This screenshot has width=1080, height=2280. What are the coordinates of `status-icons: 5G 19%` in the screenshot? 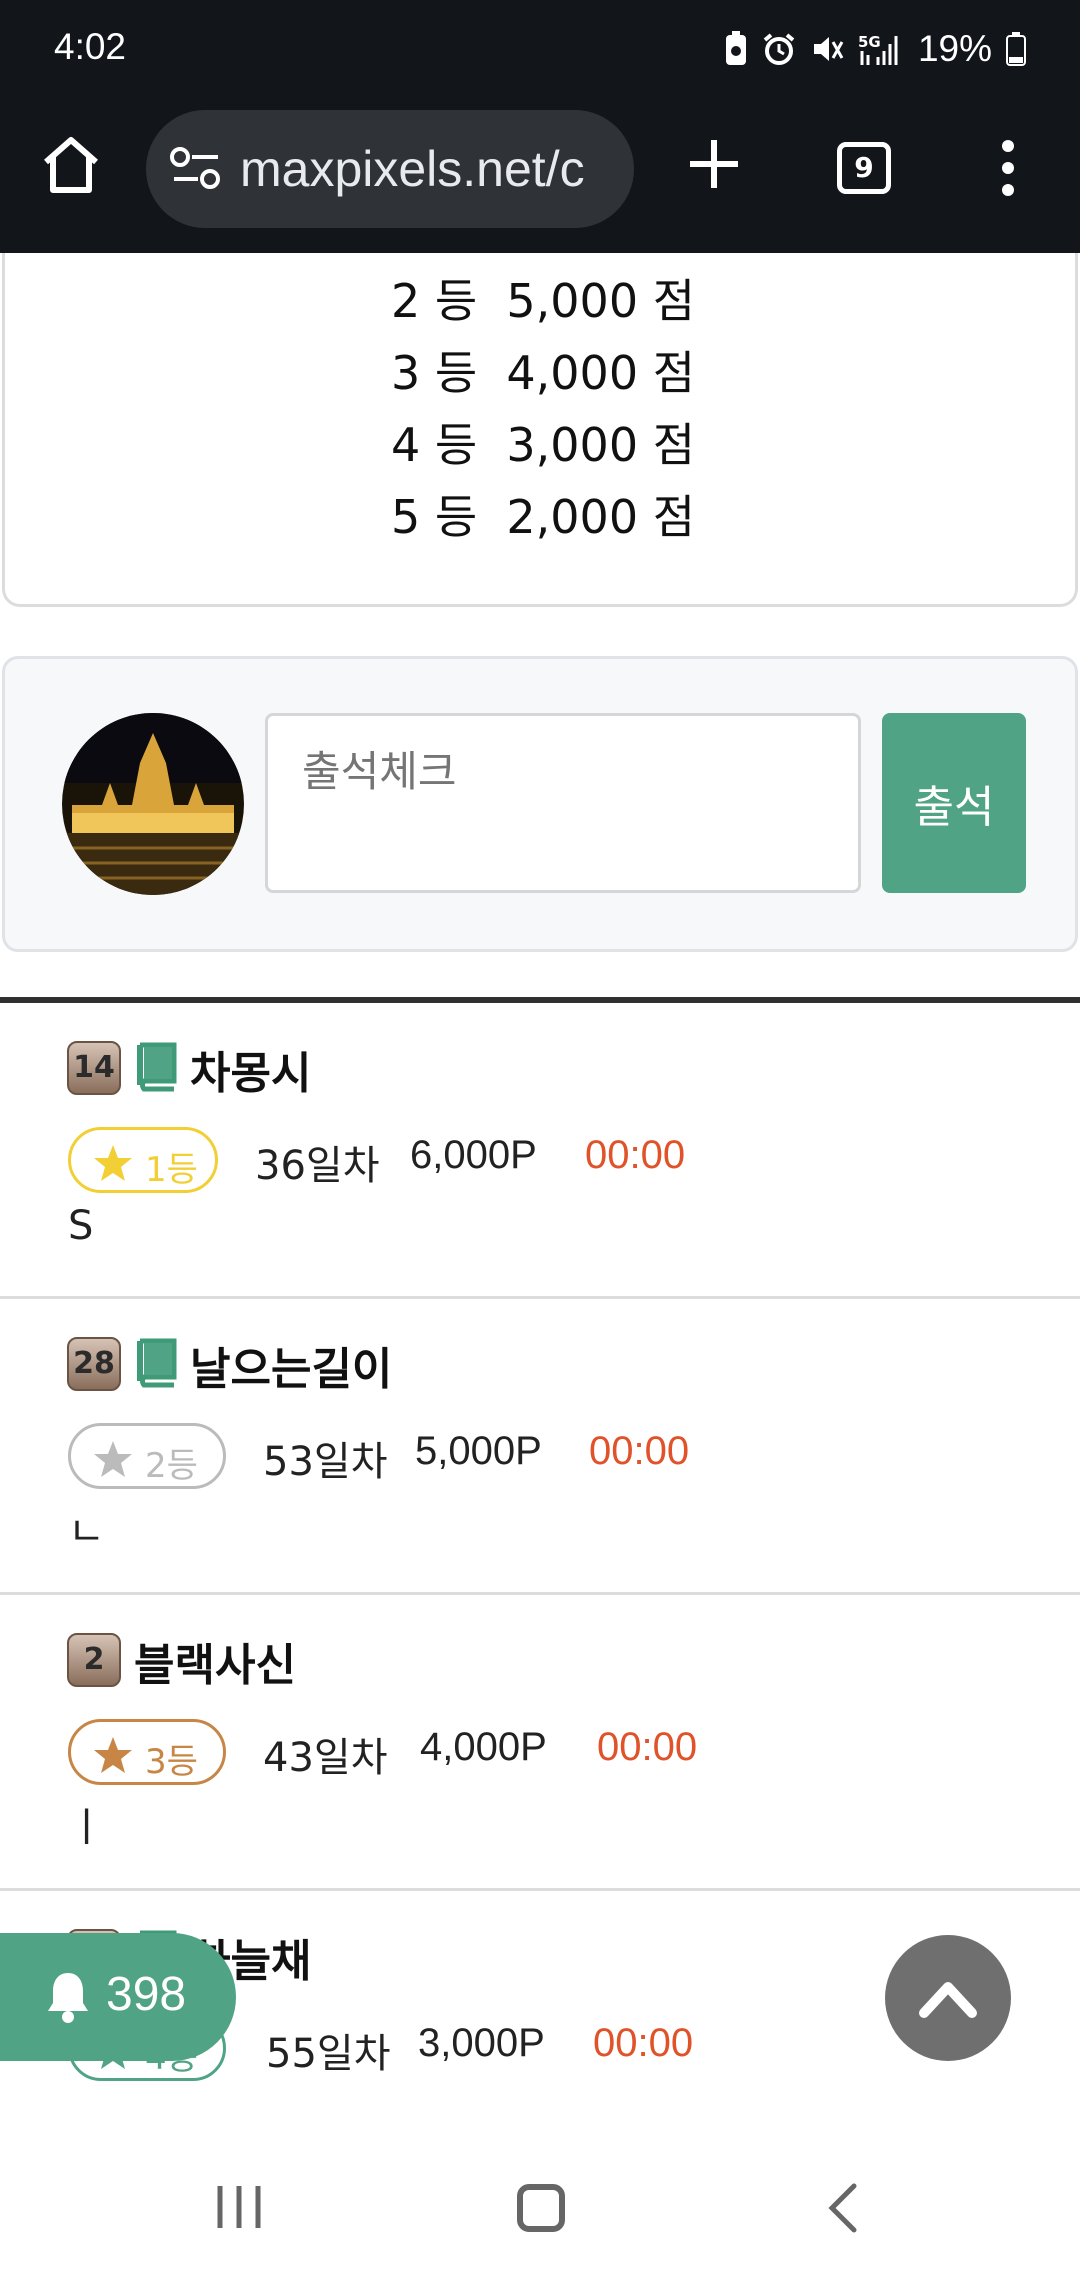 It's located at (875, 49).